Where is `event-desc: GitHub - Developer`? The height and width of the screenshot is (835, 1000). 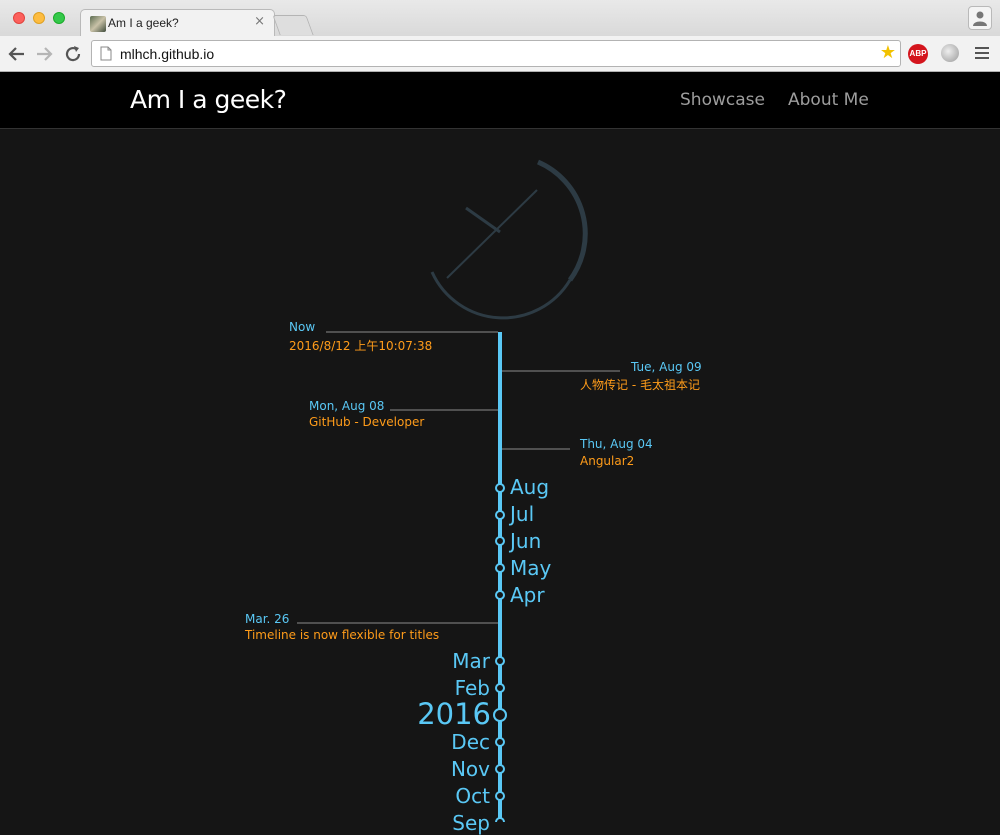 event-desc: GitHub - Developer is located at coordinates (367, 422).